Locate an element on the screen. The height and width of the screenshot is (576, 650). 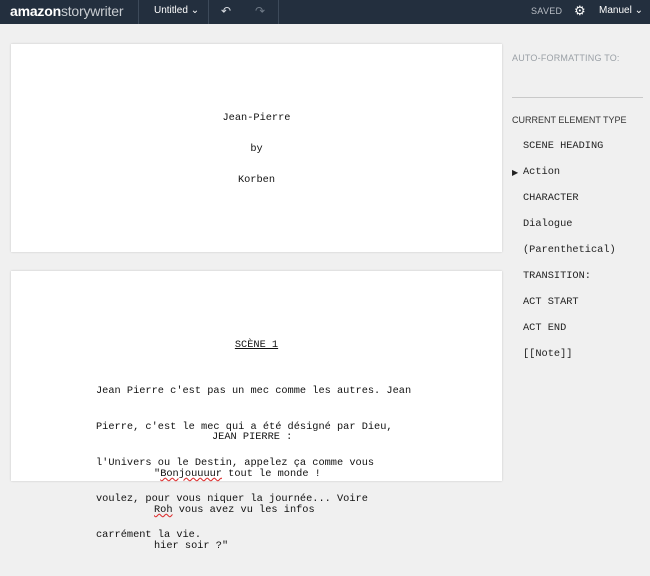
redo-icon: ↷ is located at coordinates (260, 11).